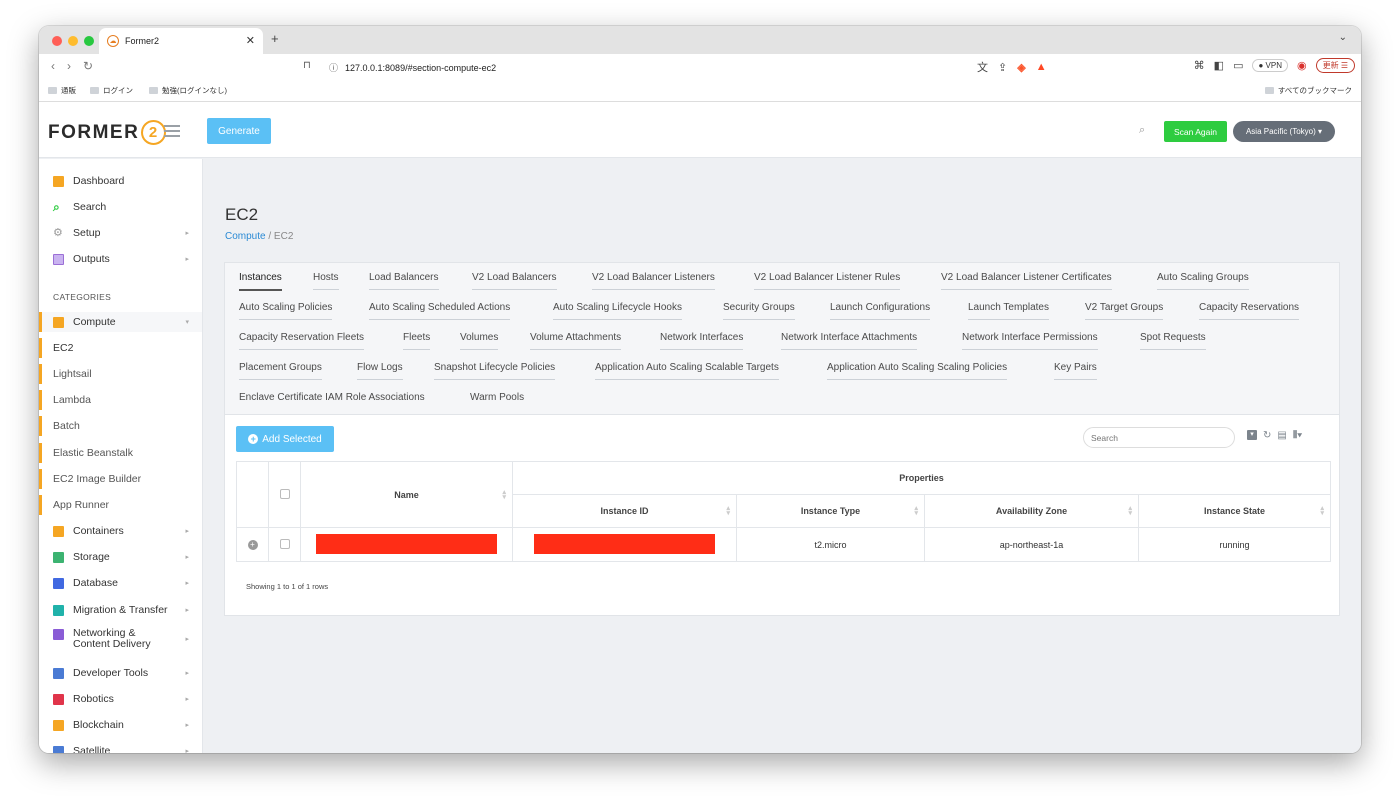  Describe the element at coordinates (333, 68) in the screenshot. I see `site-info-icon: ⓘ` at that location.